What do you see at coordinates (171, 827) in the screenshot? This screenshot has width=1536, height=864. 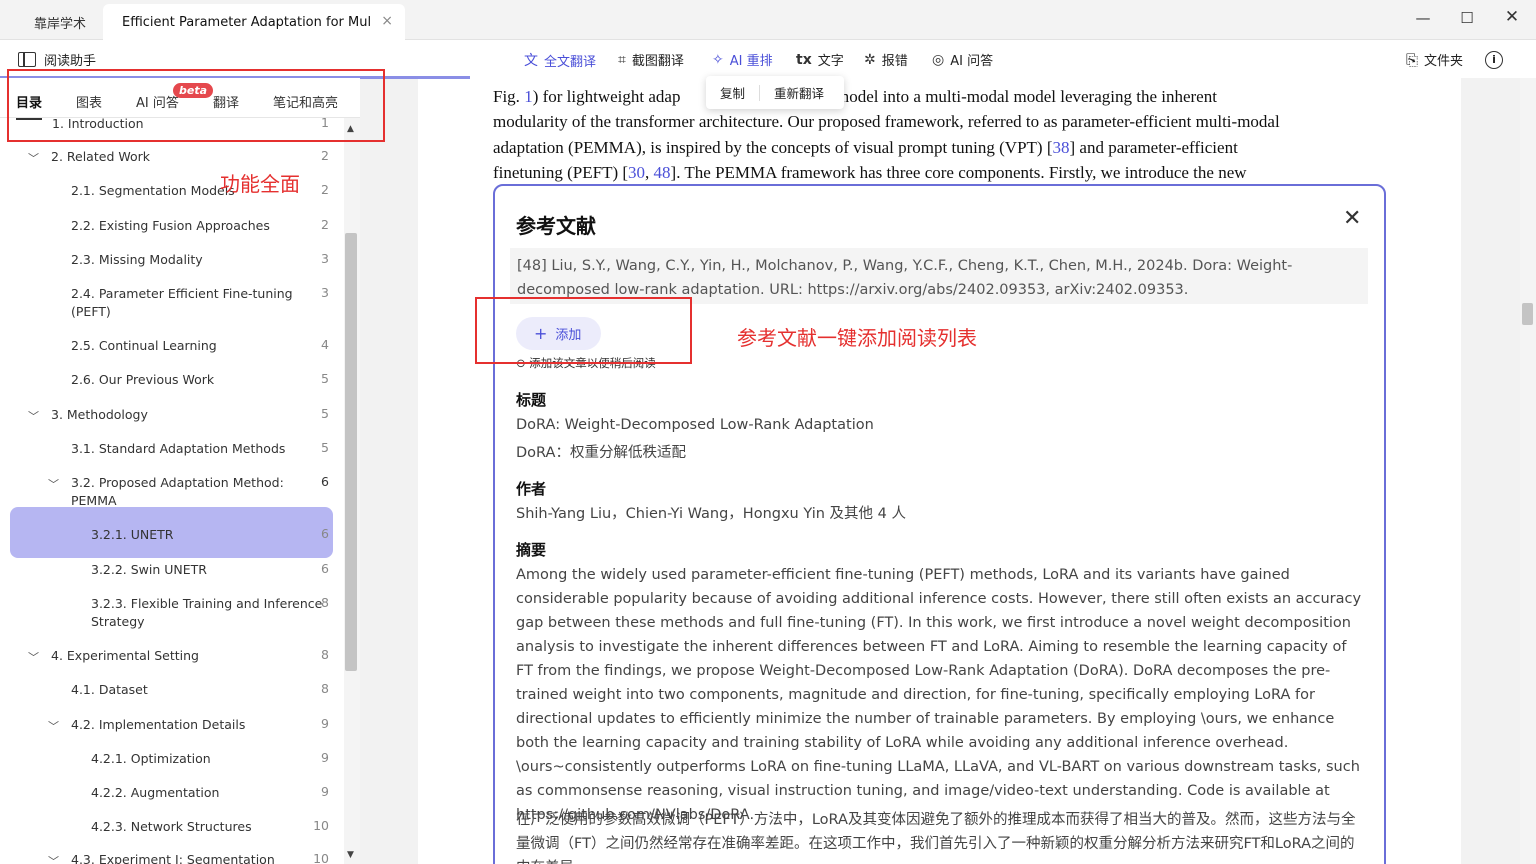 I see `toc-item: 4.2.3. Network Structures` at bounding box center [171, 827].